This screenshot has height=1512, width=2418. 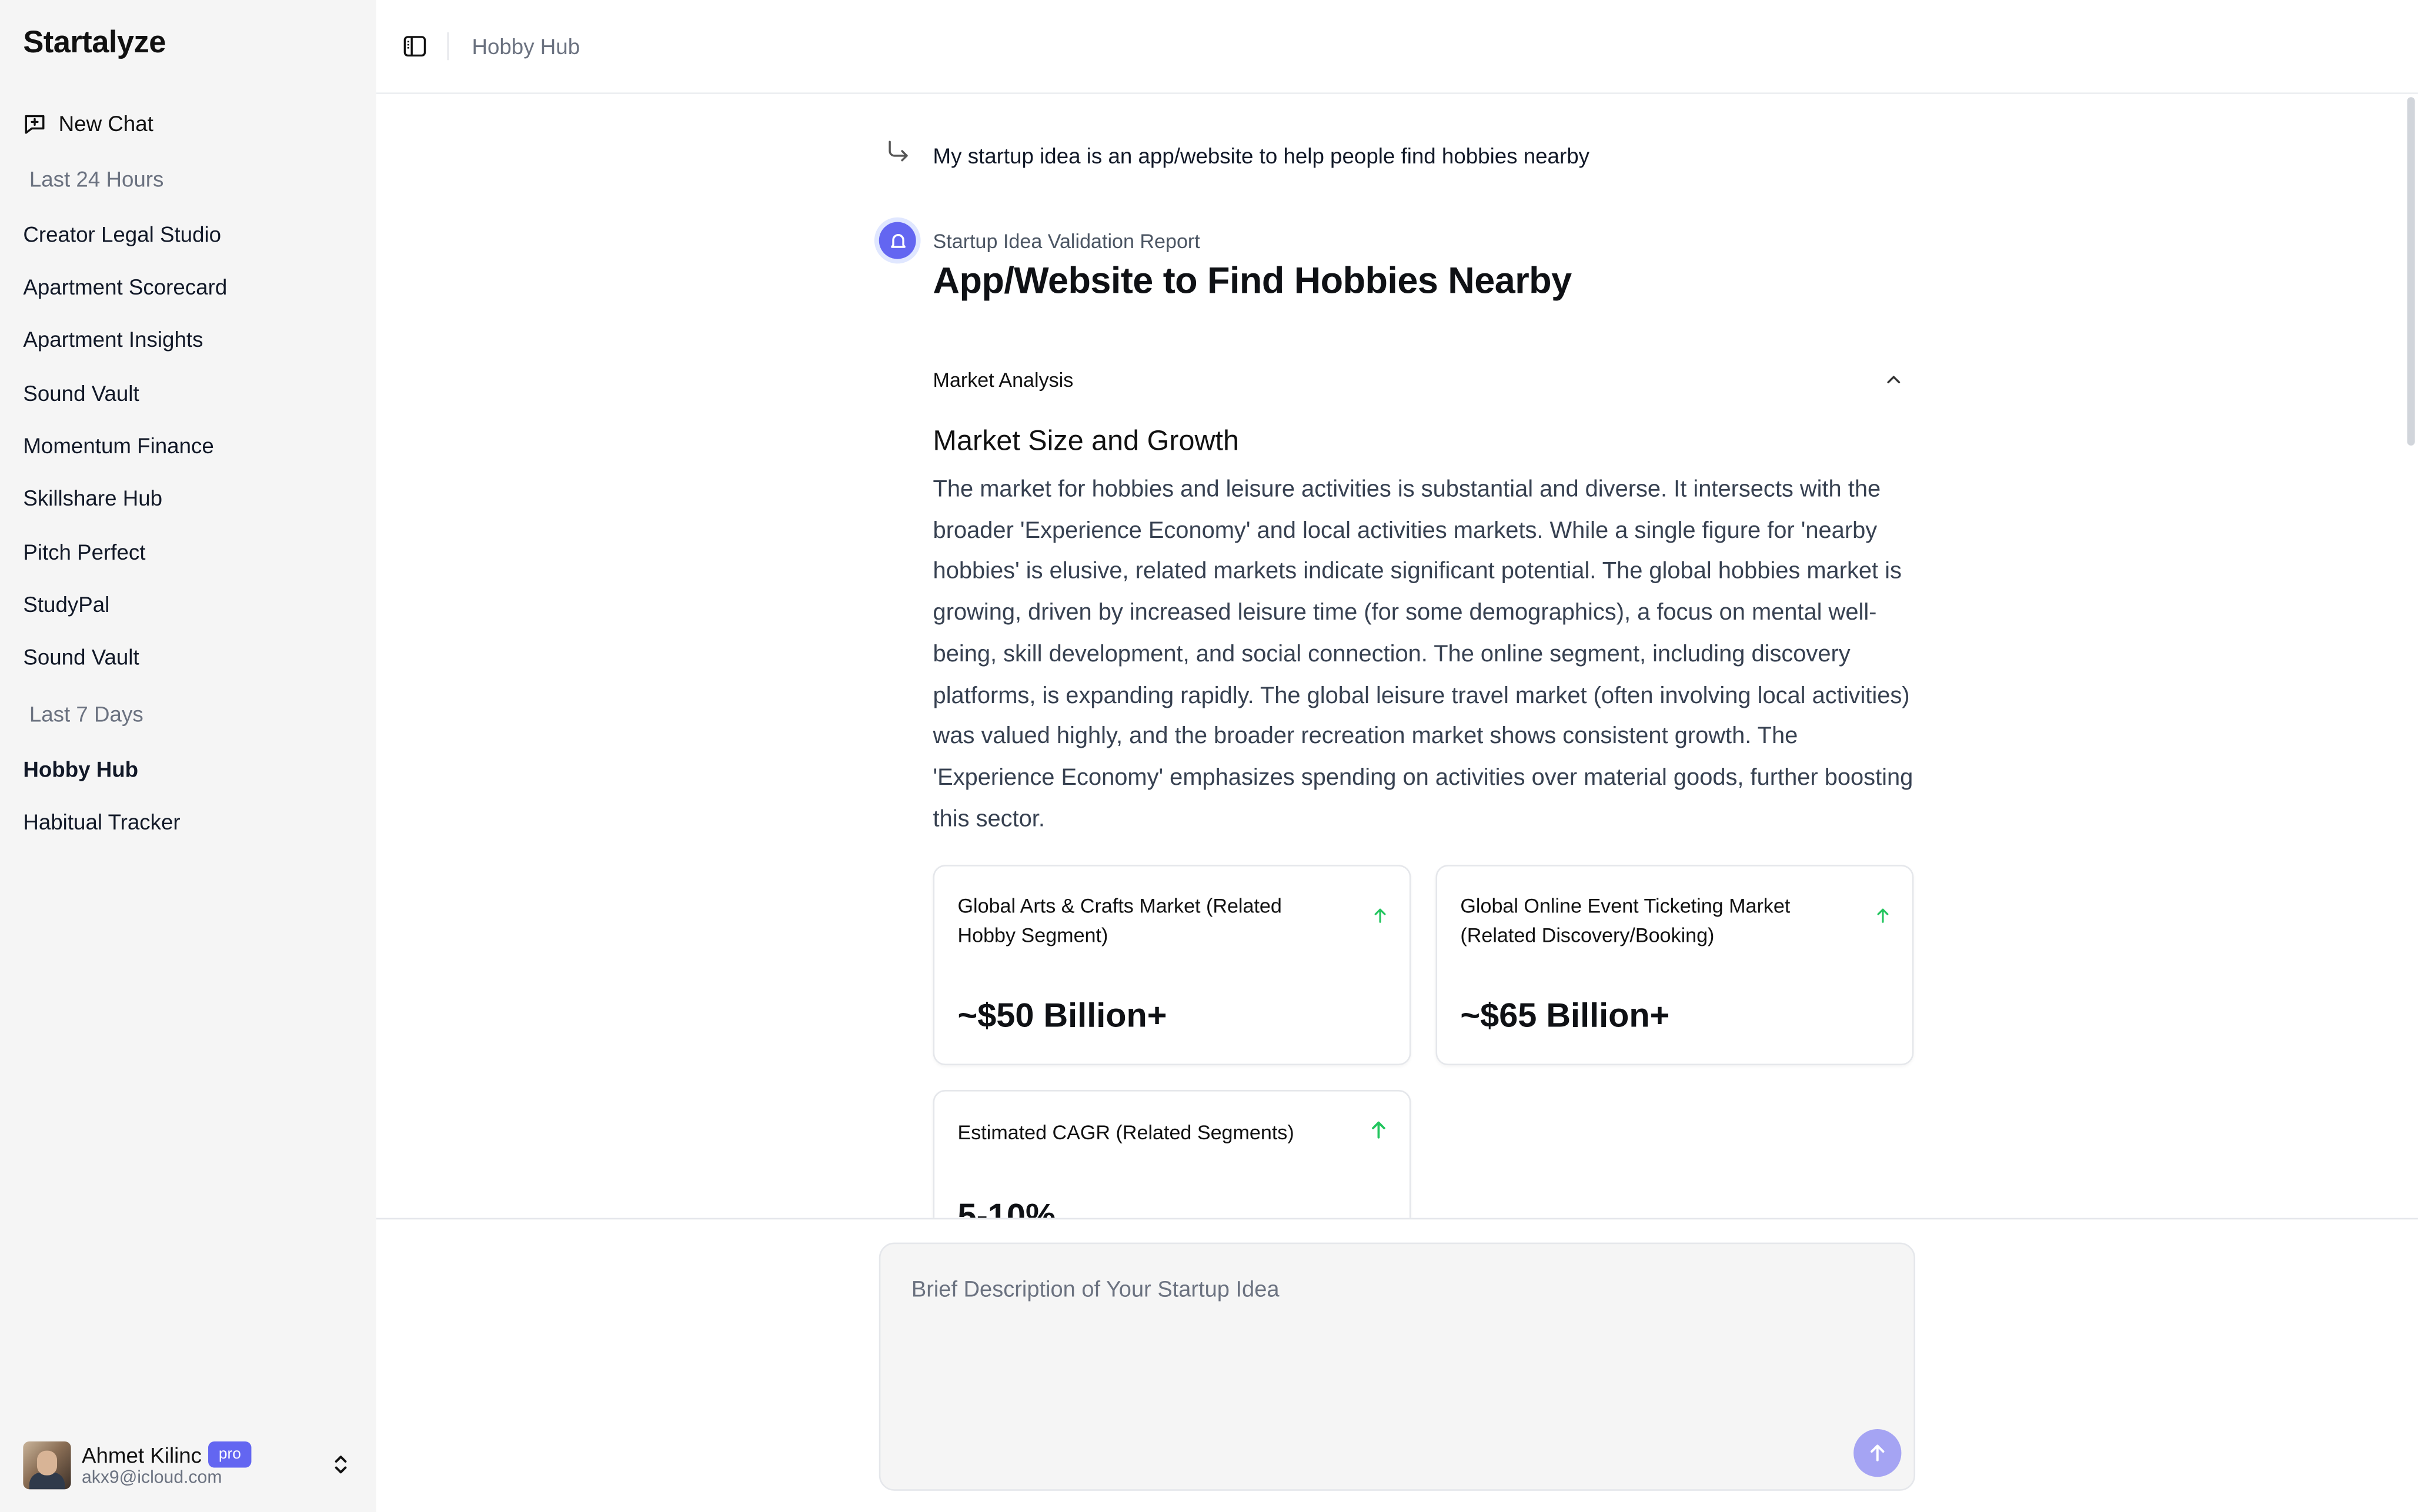 What do you see at coordinates (1894, 380) in the screenshot?
I see `chevron-up-icon` at bounding box center [1894, 380].